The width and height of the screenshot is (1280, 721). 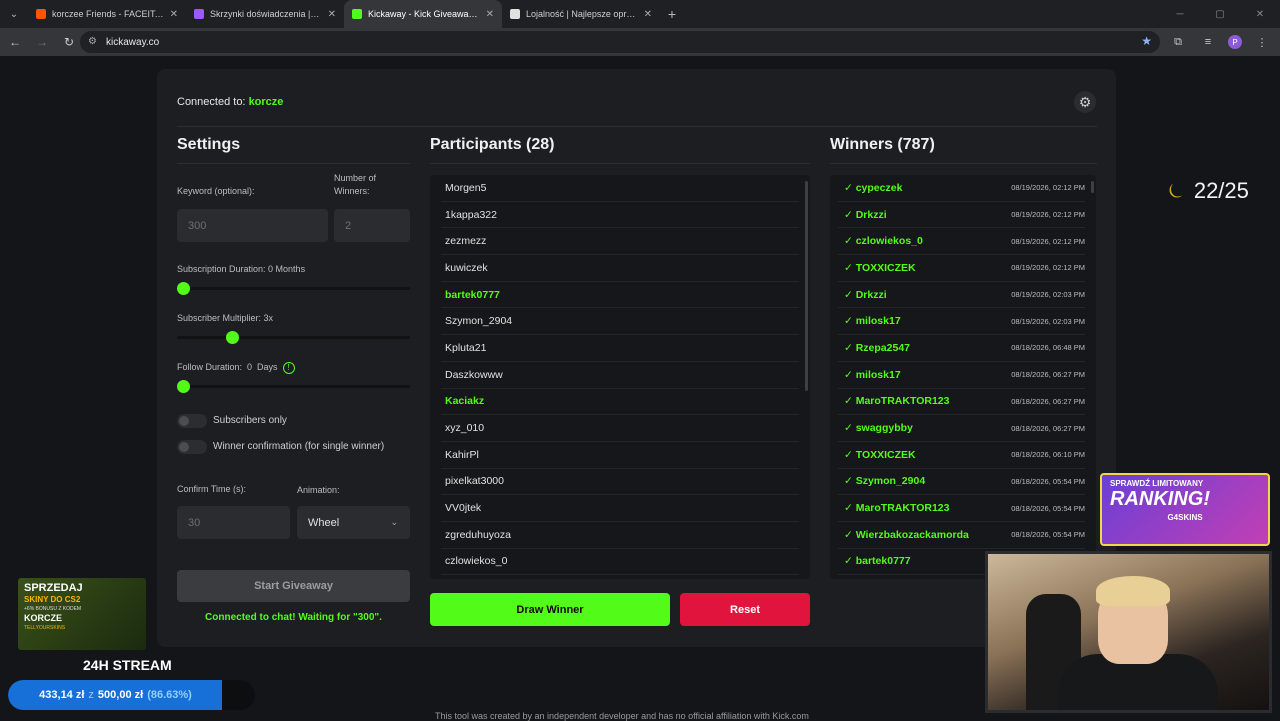 What do you see at coordinates (42, 42) in the screenshot?
I see `forward-icon: →` at bounding box center [42, 42].